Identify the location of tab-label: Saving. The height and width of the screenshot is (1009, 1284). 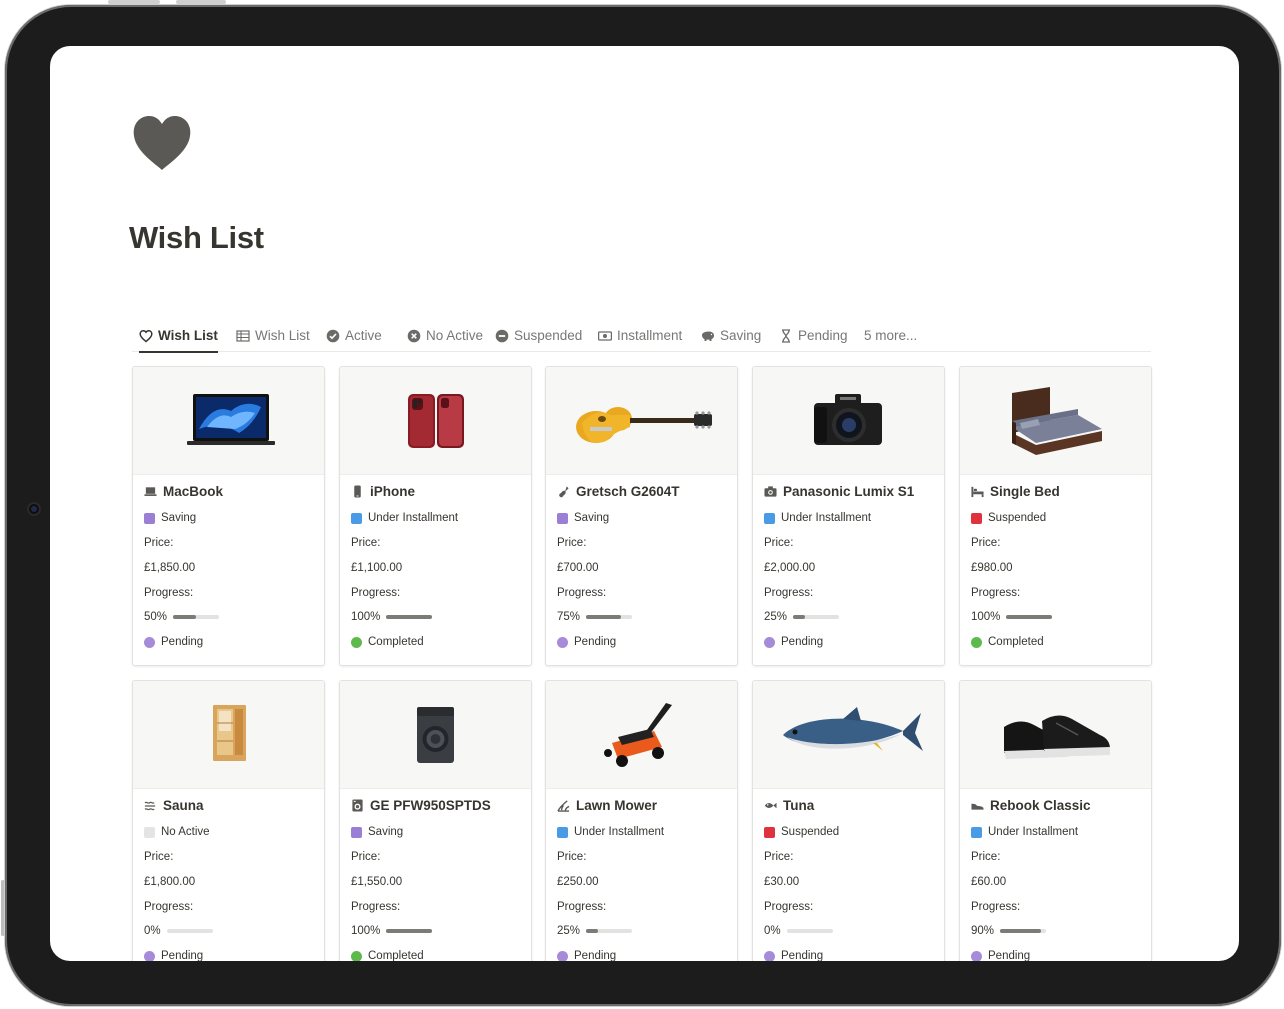
(741, 335).